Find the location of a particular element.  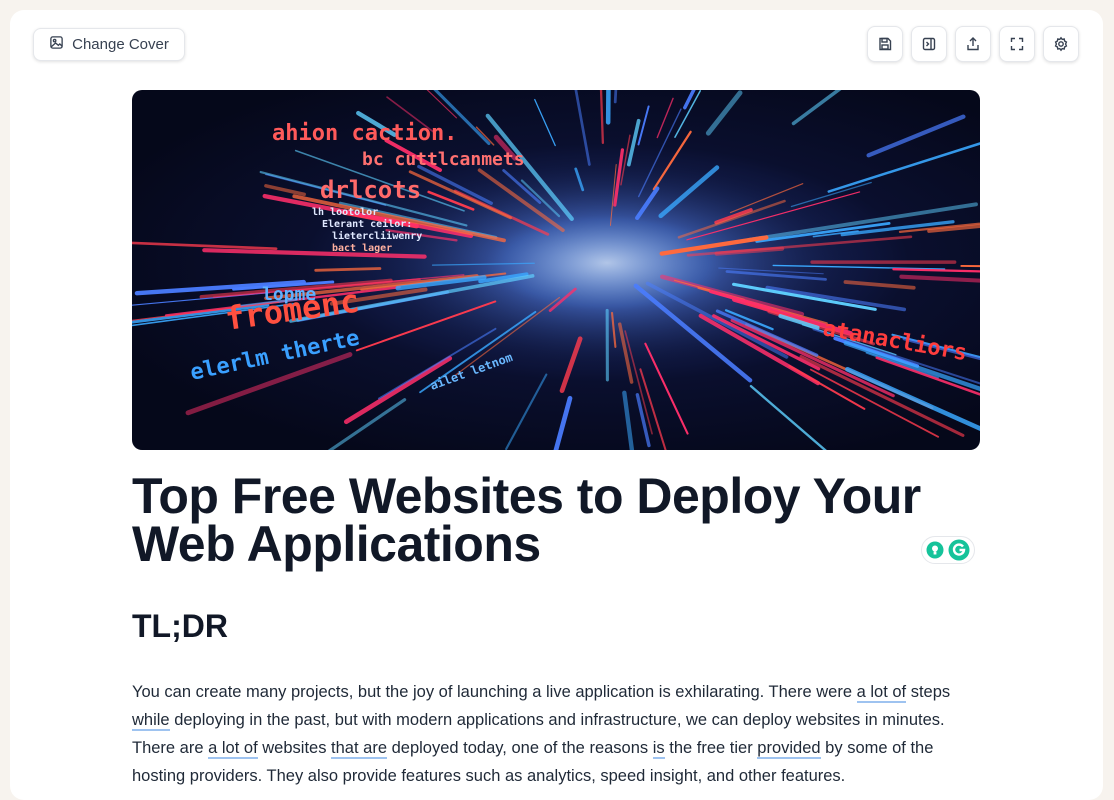

change-cover-label: Change Cover is located at coordinates (120, 44).